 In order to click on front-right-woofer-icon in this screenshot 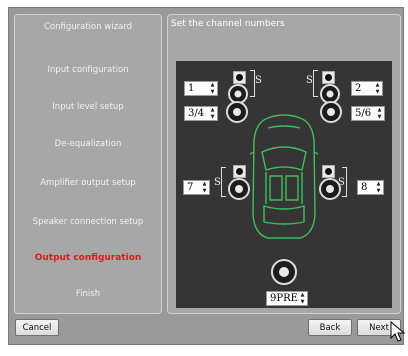, I will do `click(331, 112)`.